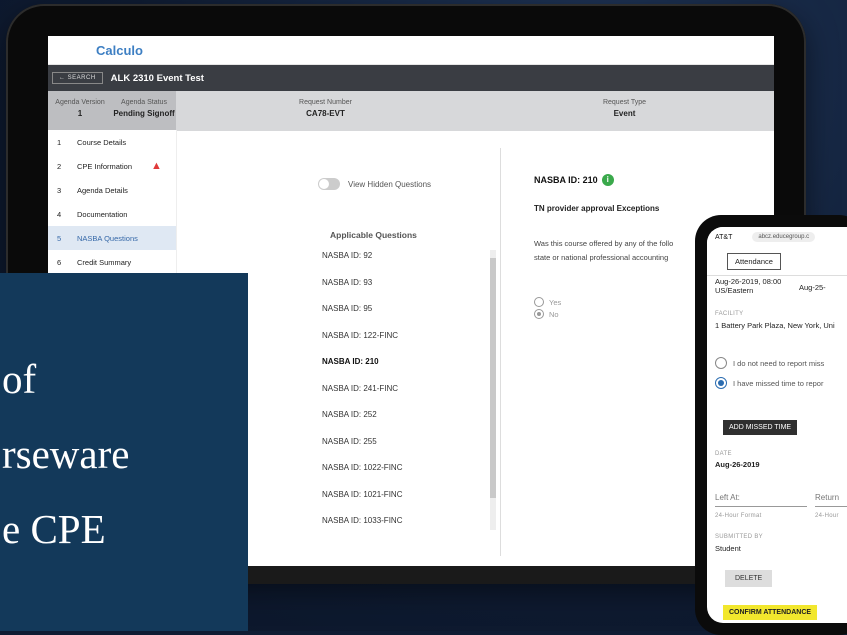  What do you see at coordinates (362, 370) in the screenshot?
I see `question-item-selected: NASBA ID: 210` at bounding box center [362, 370].